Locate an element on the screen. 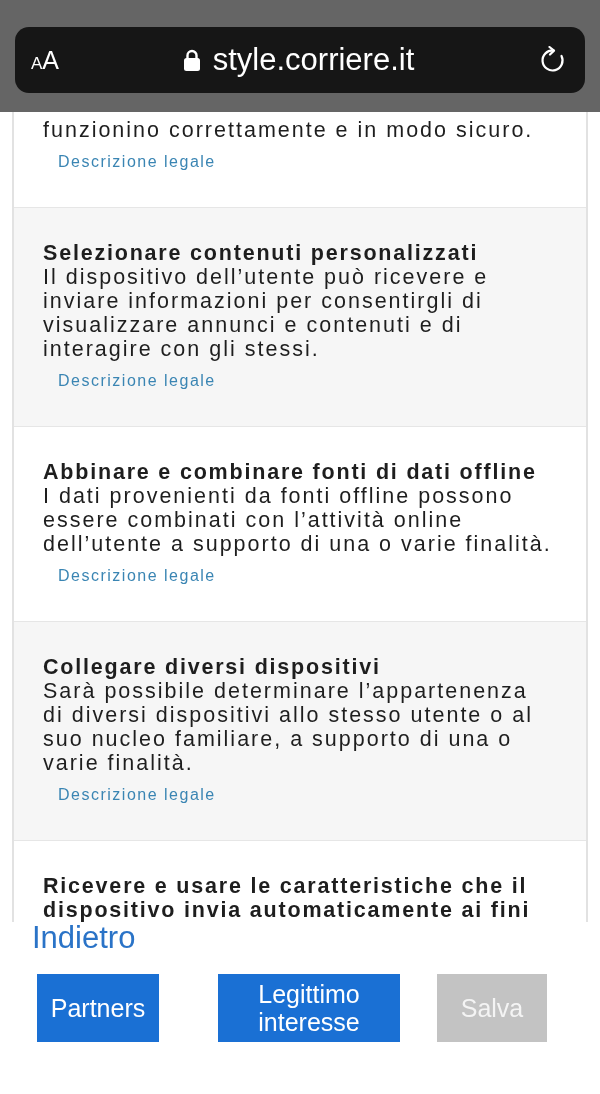 The width and height of the screenshot is (600, 1094). purpose-description: funzionino correttamente e in modo sicuro. is located at coordinates (289, 130).